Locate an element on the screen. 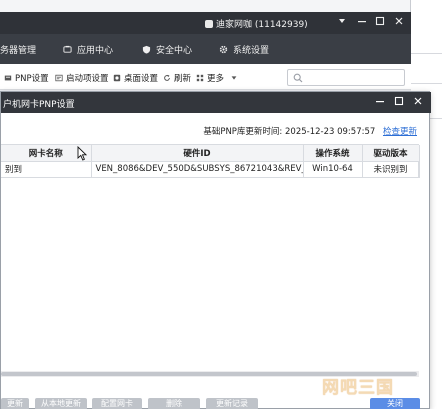 This screenshot has height=409, width=442. mouse-cursor-icon is located at coordinates (82, 153).